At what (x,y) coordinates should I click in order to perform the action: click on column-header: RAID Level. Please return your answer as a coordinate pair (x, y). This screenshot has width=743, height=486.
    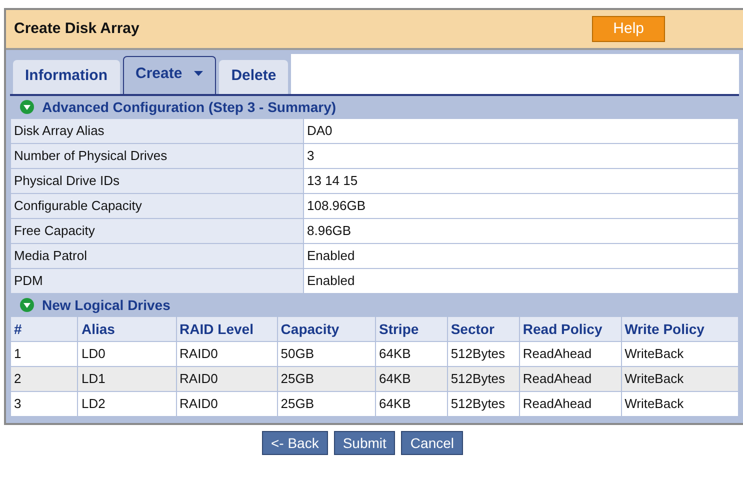
    Looking at the image, I should click on (227, 329).